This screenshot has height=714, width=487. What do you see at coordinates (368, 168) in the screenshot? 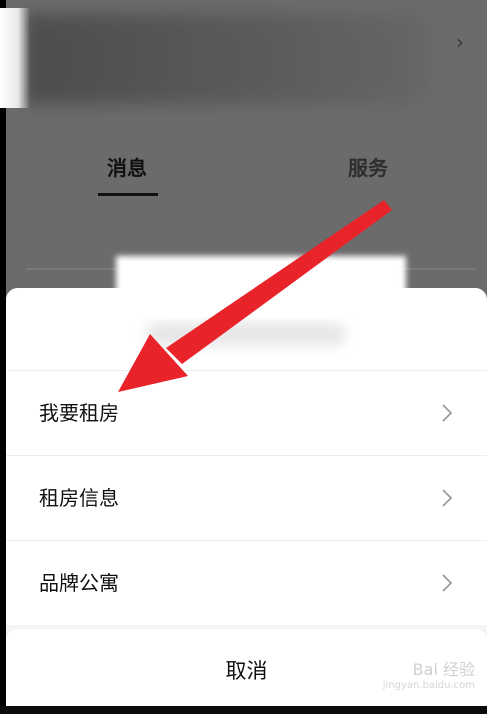
I see `tab-services: 服务` at bounding box center [368, 168].